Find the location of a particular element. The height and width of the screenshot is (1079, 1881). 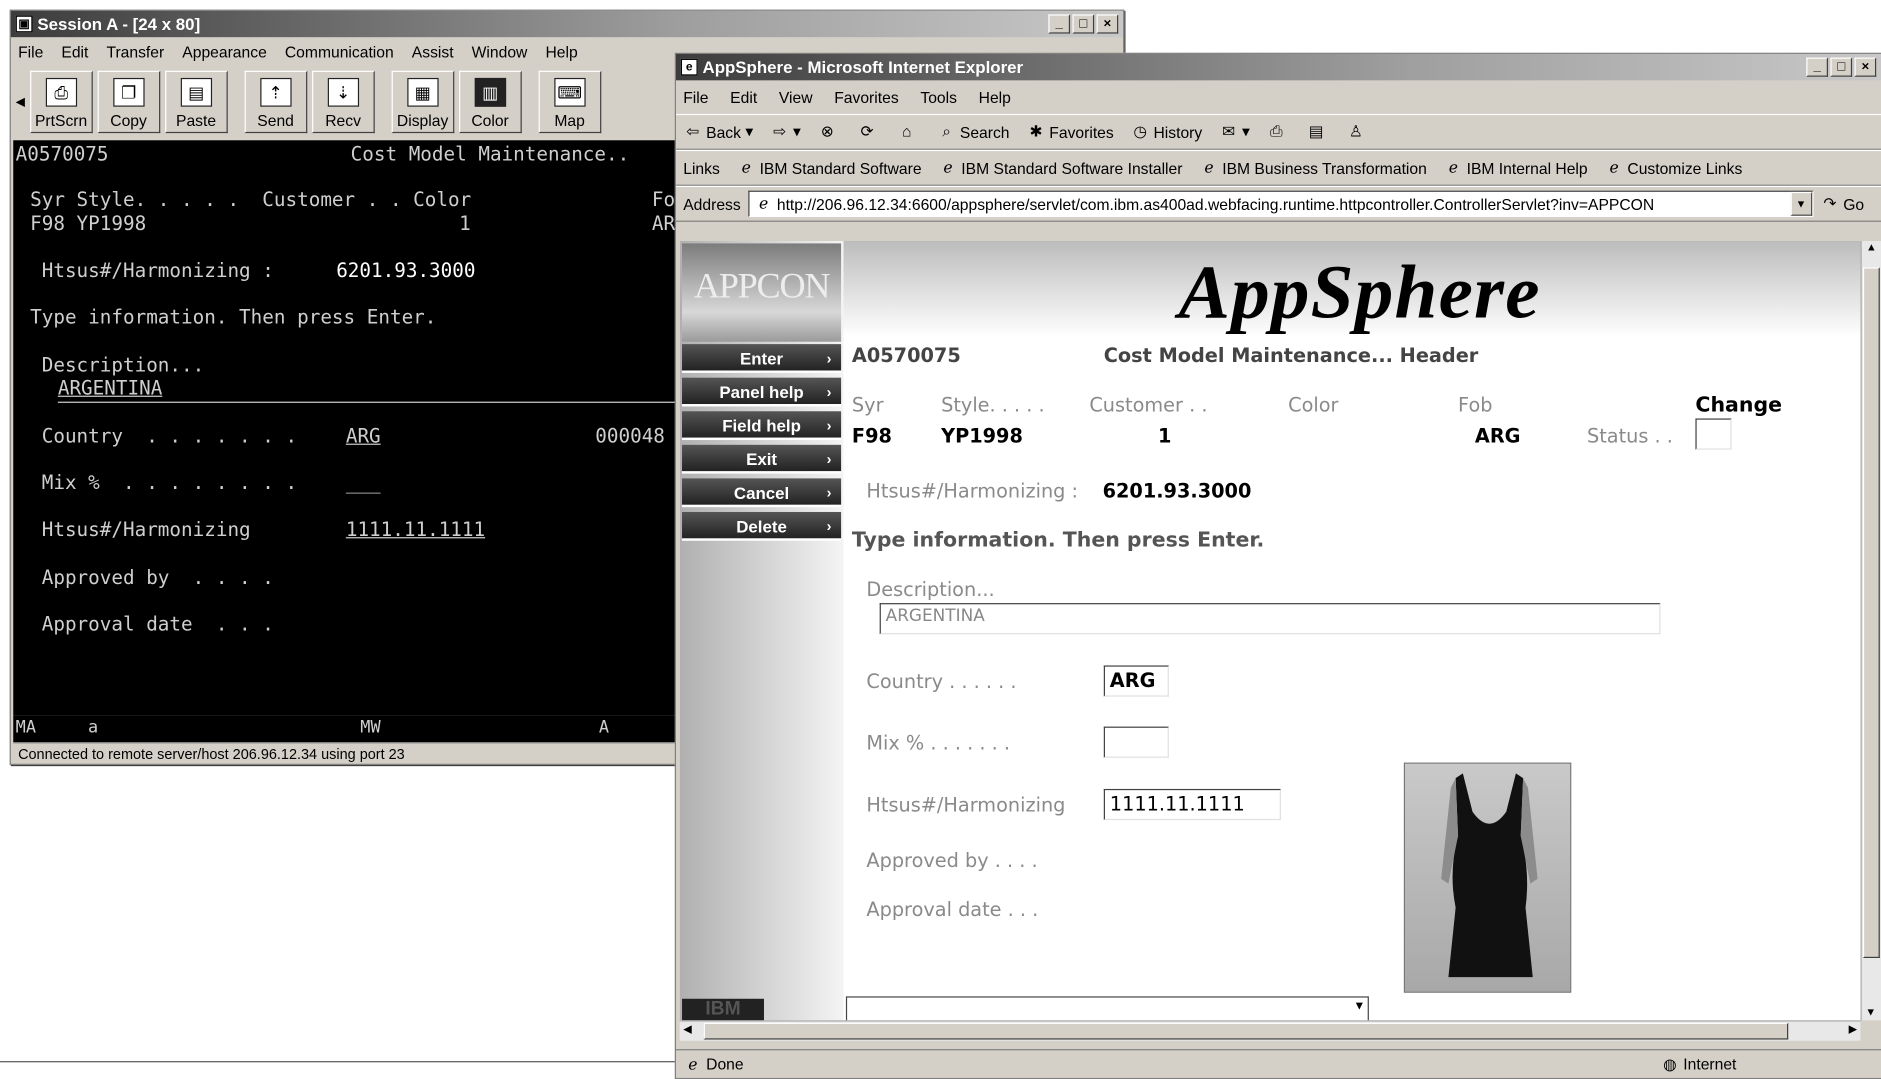

scroll-right-icon: ▶ is located at coordinates (1853, 1029).